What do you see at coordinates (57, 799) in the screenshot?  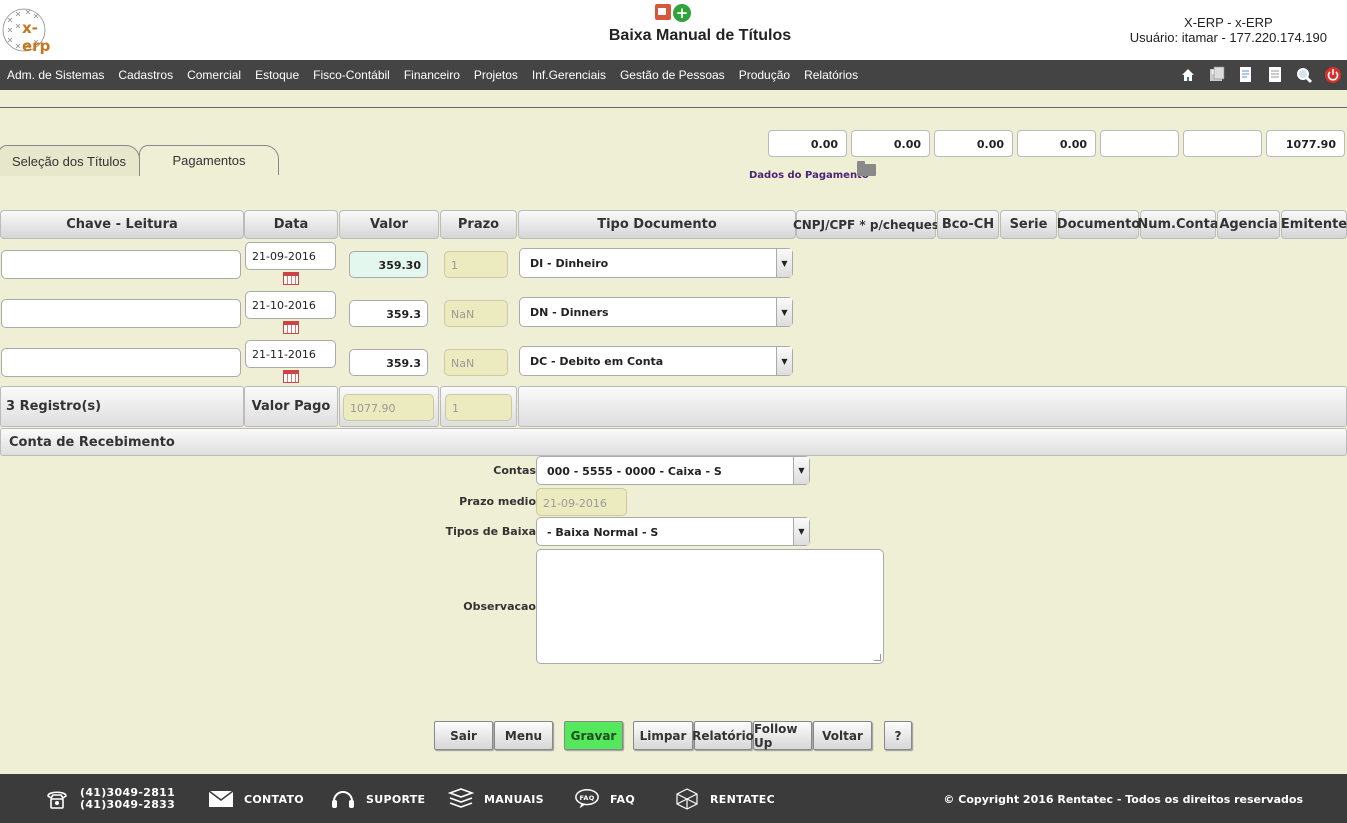 I see `telephone-icon` at bounding box center [57, 799].